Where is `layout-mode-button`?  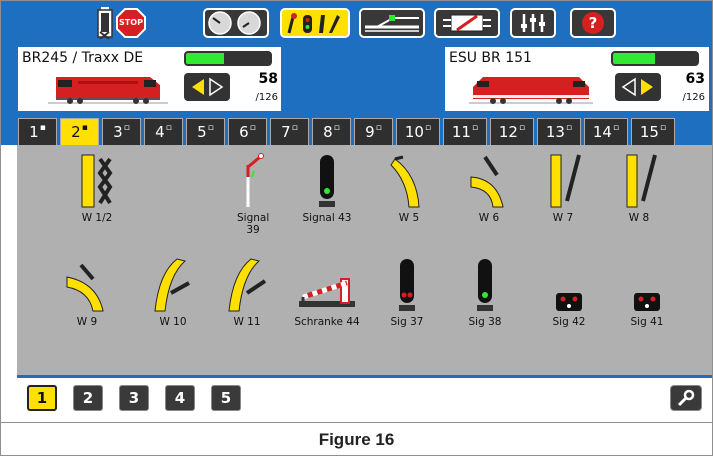 layout-mode-button is located at coordinates (392, 23).